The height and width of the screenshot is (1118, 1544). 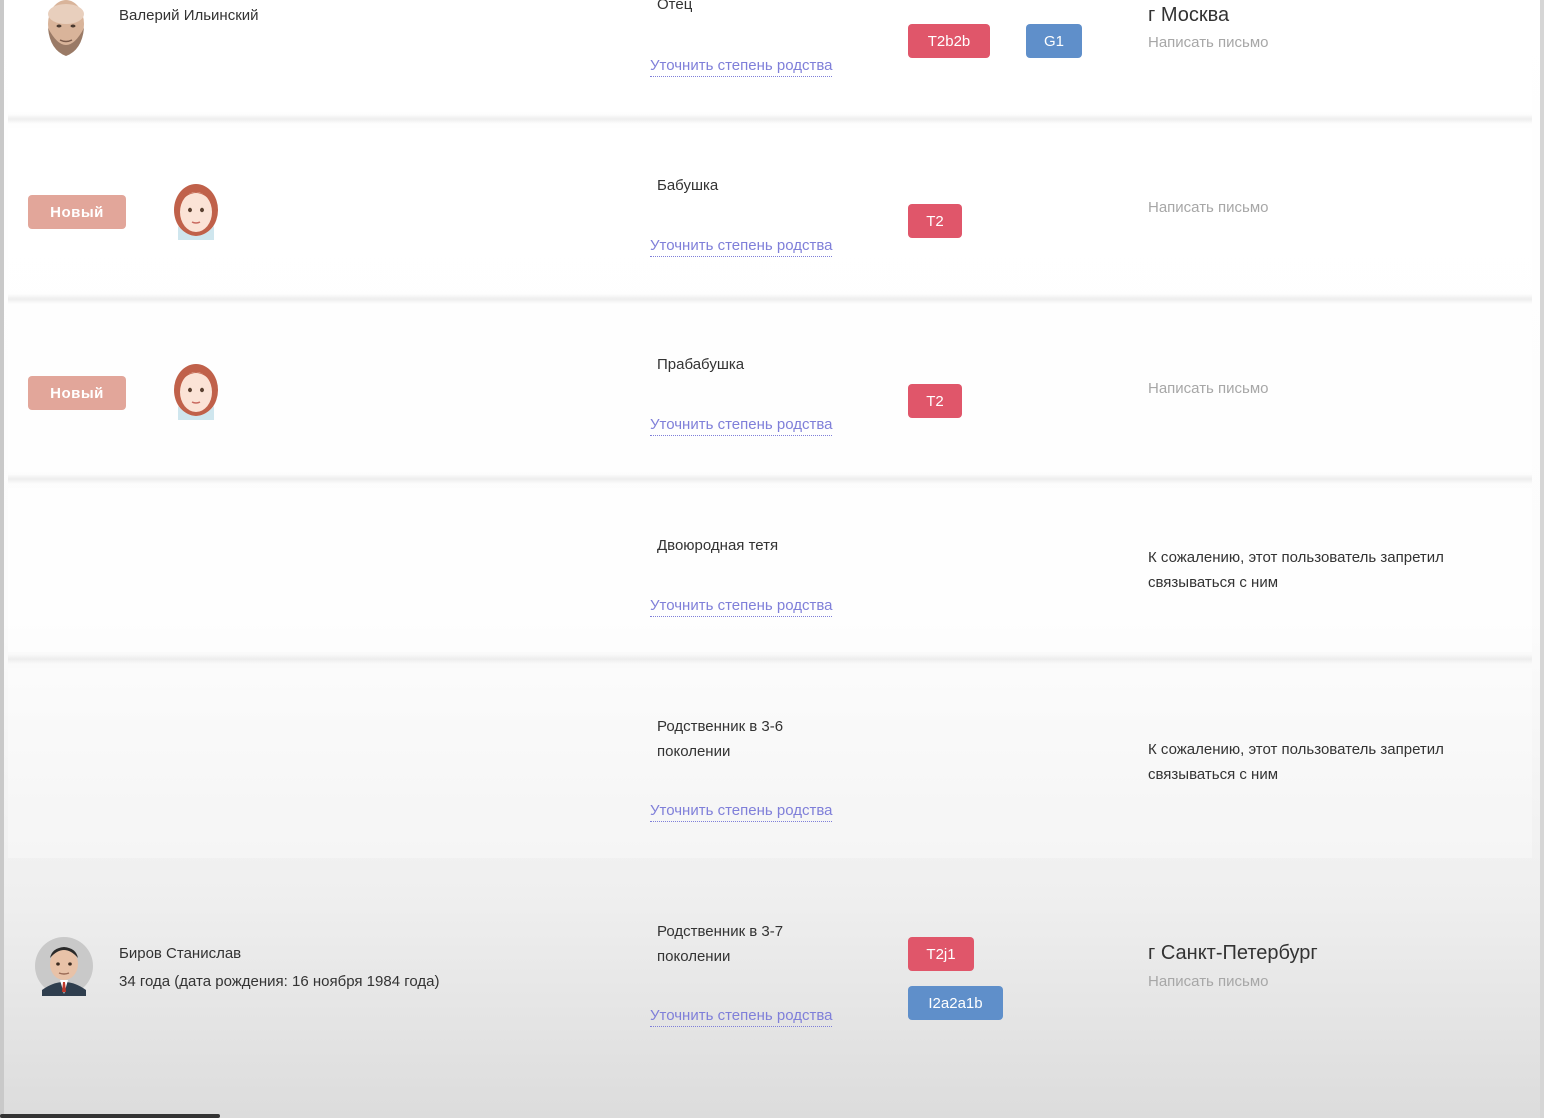 I want to click on horizontal-scrollbar, so click(x=110, y=1116).